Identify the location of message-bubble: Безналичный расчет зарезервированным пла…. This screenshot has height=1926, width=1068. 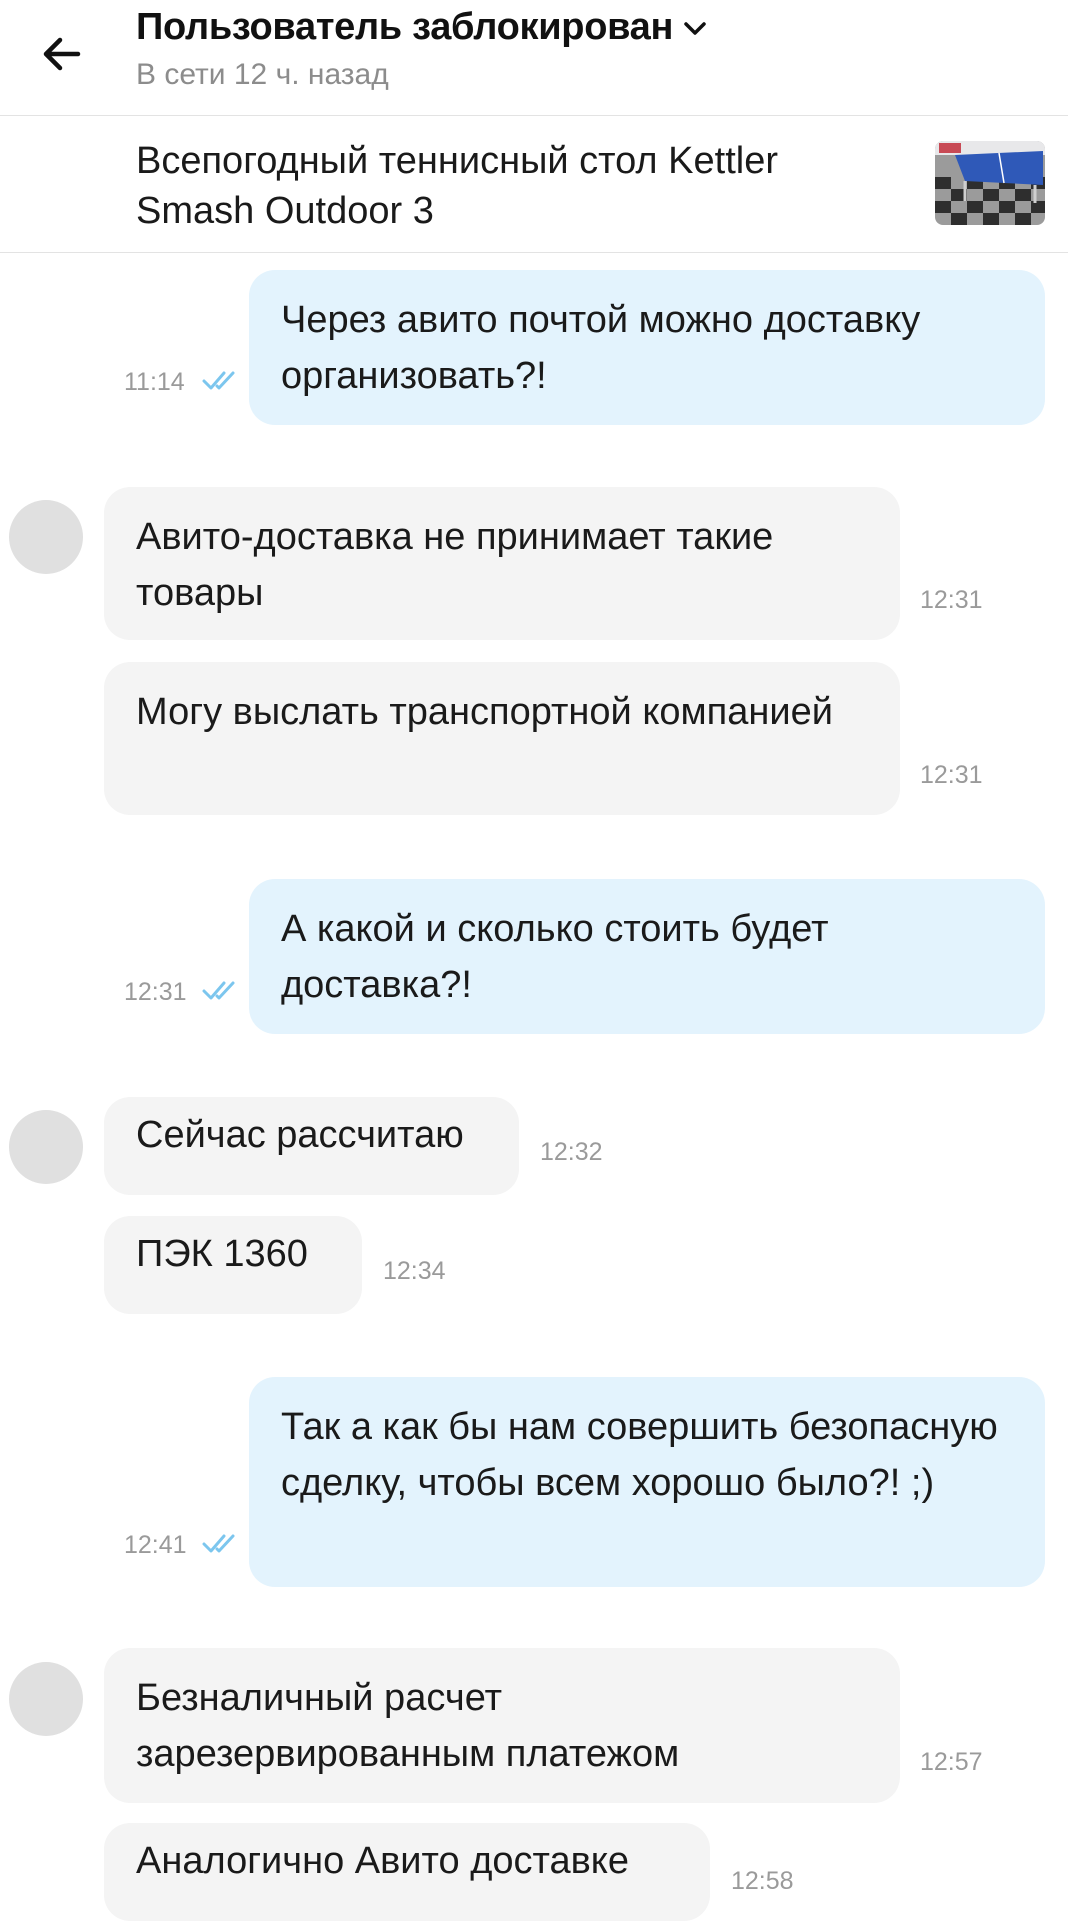
(502, 1725).